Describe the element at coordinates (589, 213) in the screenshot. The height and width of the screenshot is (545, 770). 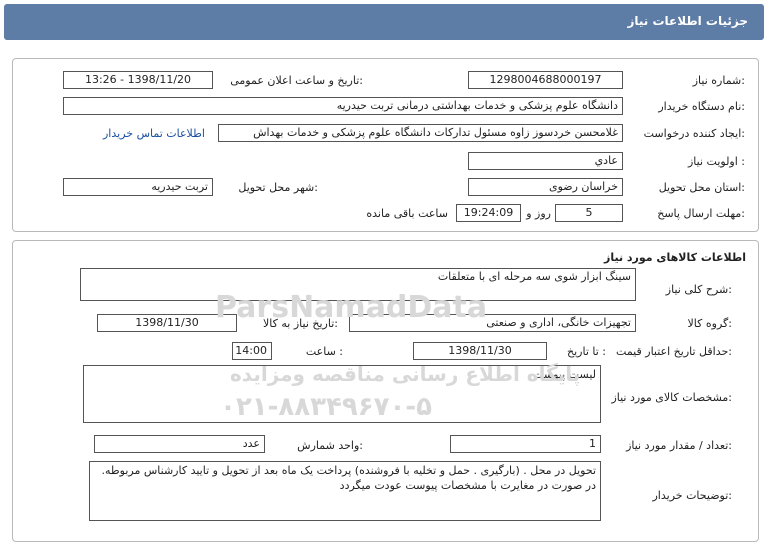
I see `days-field: 5` at that location.